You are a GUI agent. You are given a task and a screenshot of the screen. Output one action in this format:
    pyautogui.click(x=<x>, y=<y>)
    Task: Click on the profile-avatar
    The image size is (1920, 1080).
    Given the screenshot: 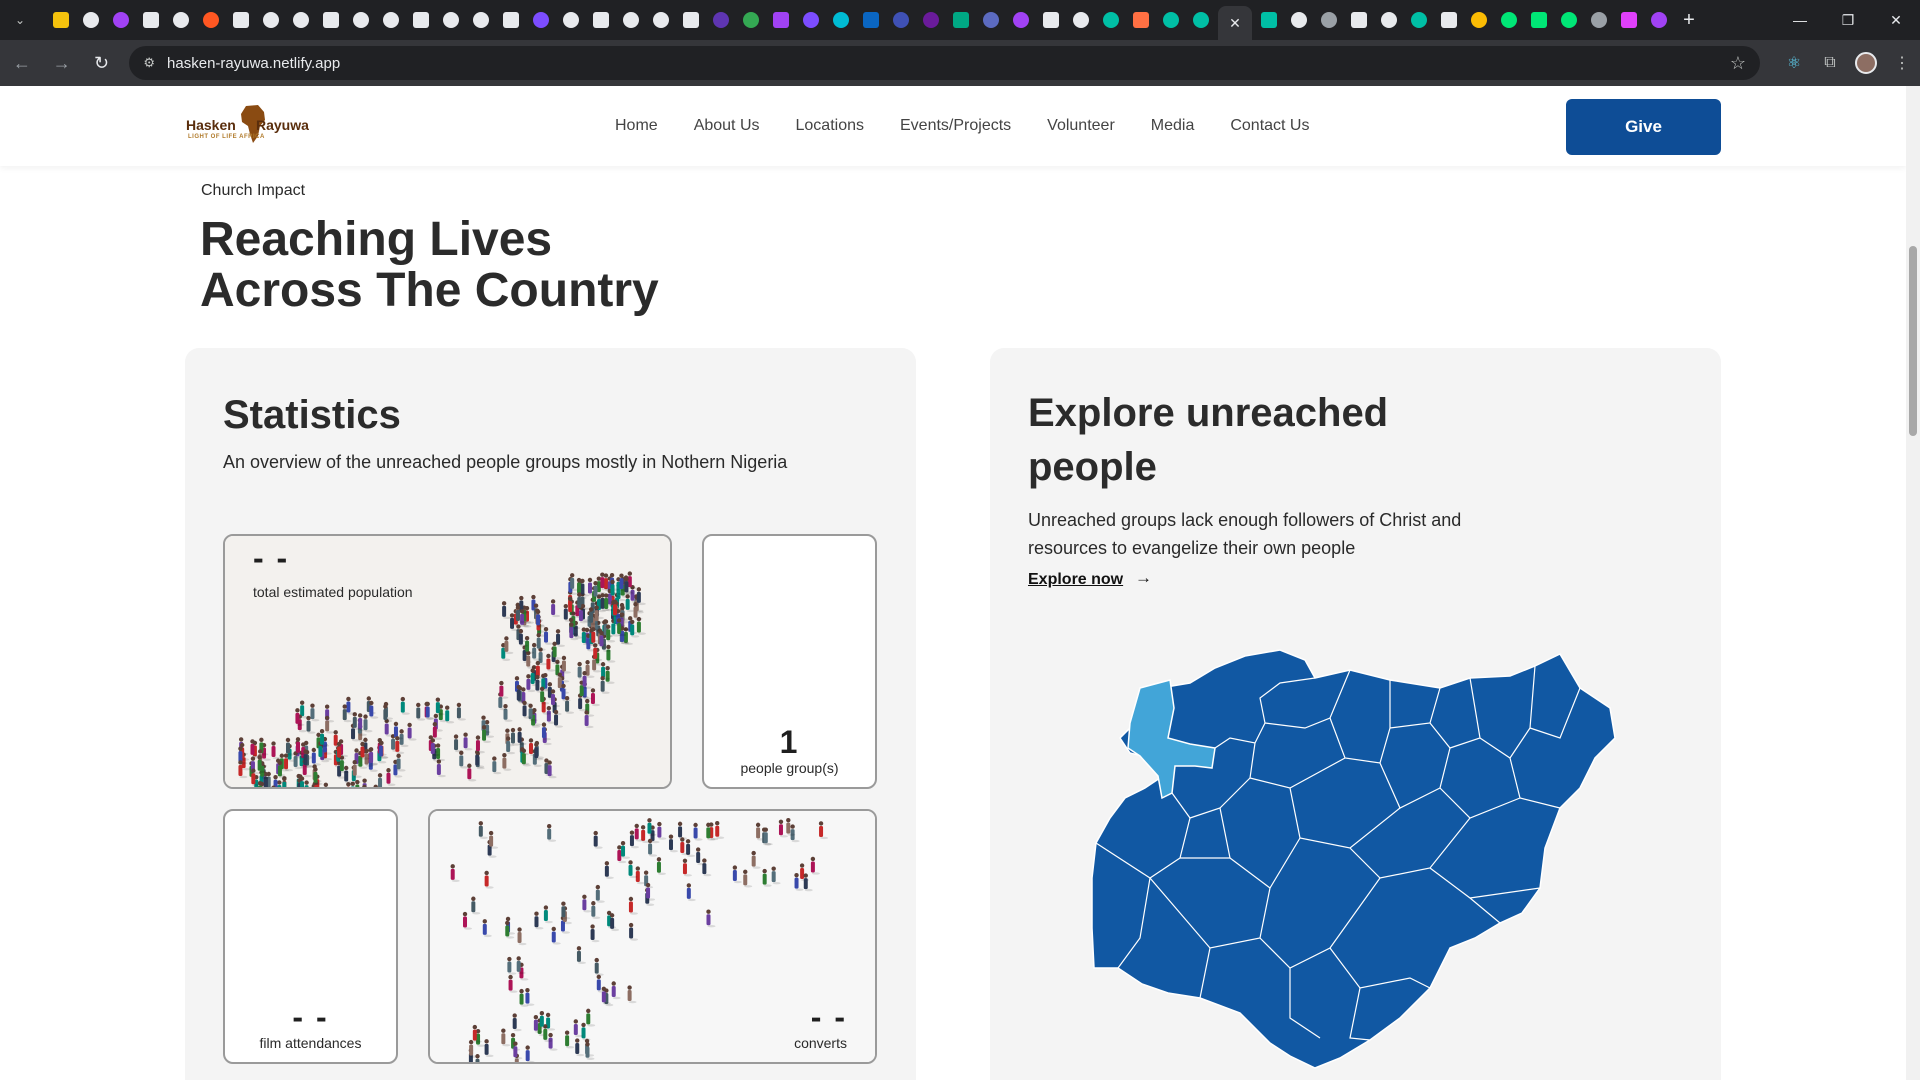 What is the action you would take?
    pyautogui.click(x=1866, y=63)
    